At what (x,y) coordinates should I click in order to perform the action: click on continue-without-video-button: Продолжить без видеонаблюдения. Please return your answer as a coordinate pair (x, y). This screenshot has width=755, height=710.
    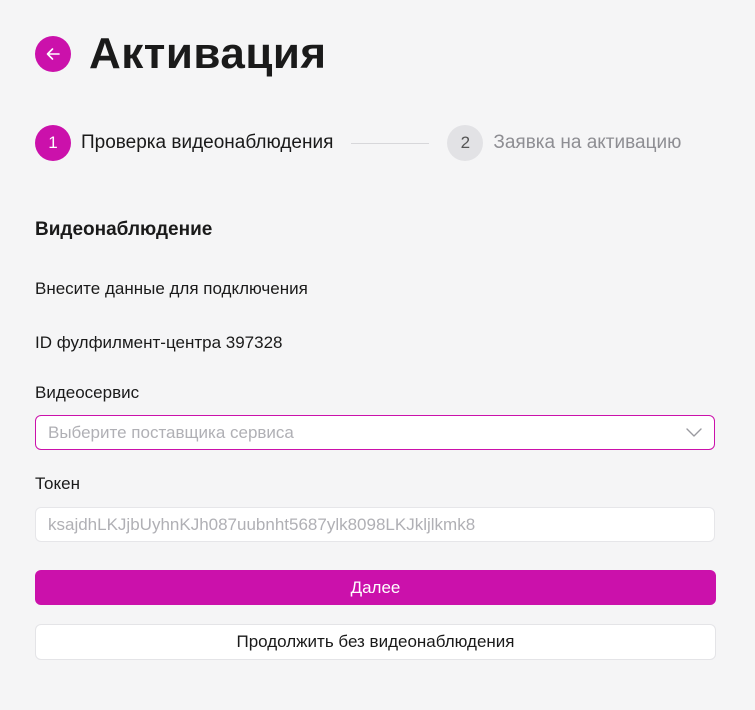
    Looking at the image, I should click on (375, 642).